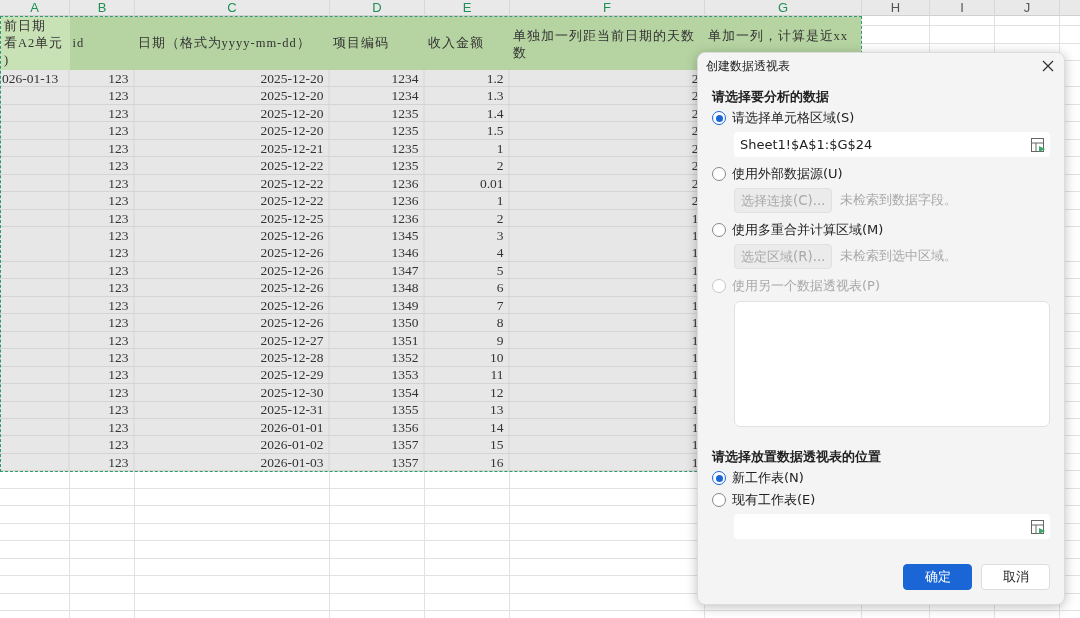 Image resolution: width=1080 pixels, height=618 pixels. Describe the element at coordinates (892, 144) in the screenshot. I see `range-field: Sheet1!$A$1:$G$24` at that location.